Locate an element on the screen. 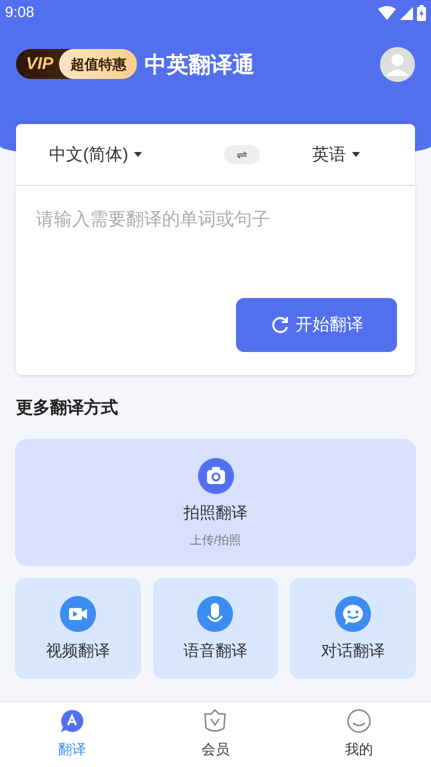  translate-mode-card: 语音翻译 is located at coordinates (215, 628).